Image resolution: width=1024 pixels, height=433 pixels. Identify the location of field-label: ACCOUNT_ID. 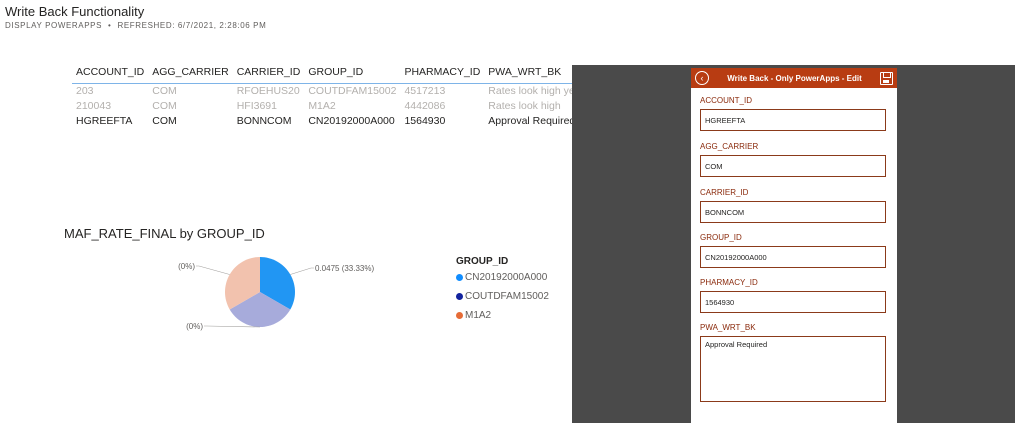
(726, 100).